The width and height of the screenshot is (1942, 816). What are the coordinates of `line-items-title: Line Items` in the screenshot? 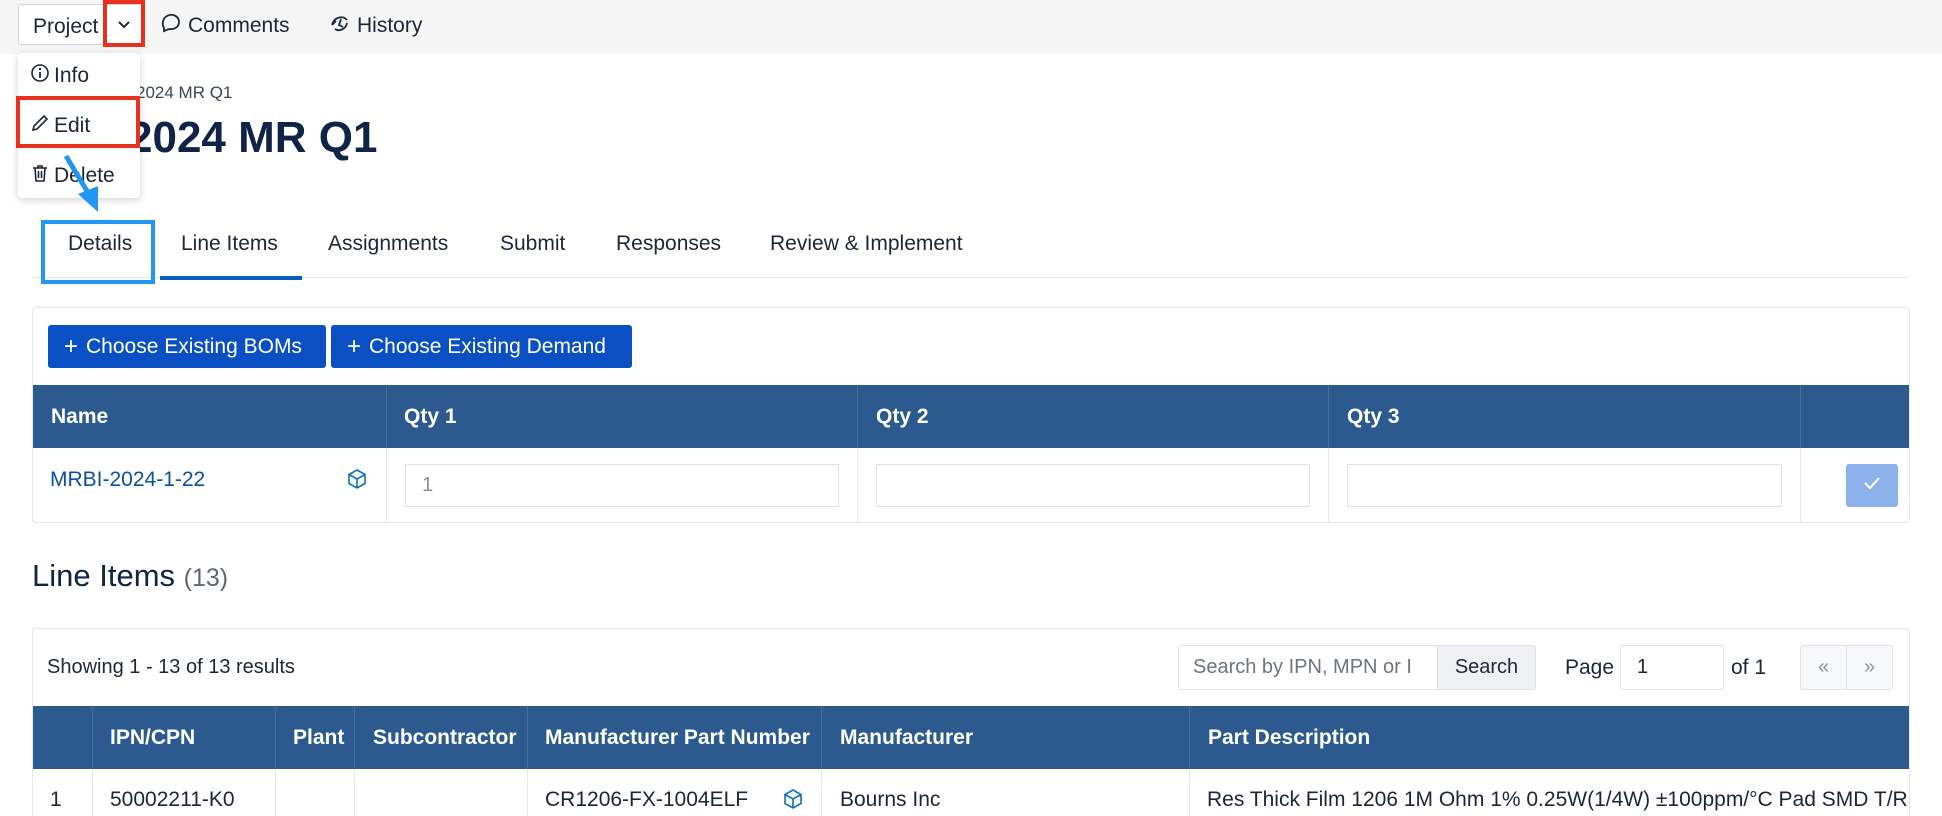 It's located at (104, 575).